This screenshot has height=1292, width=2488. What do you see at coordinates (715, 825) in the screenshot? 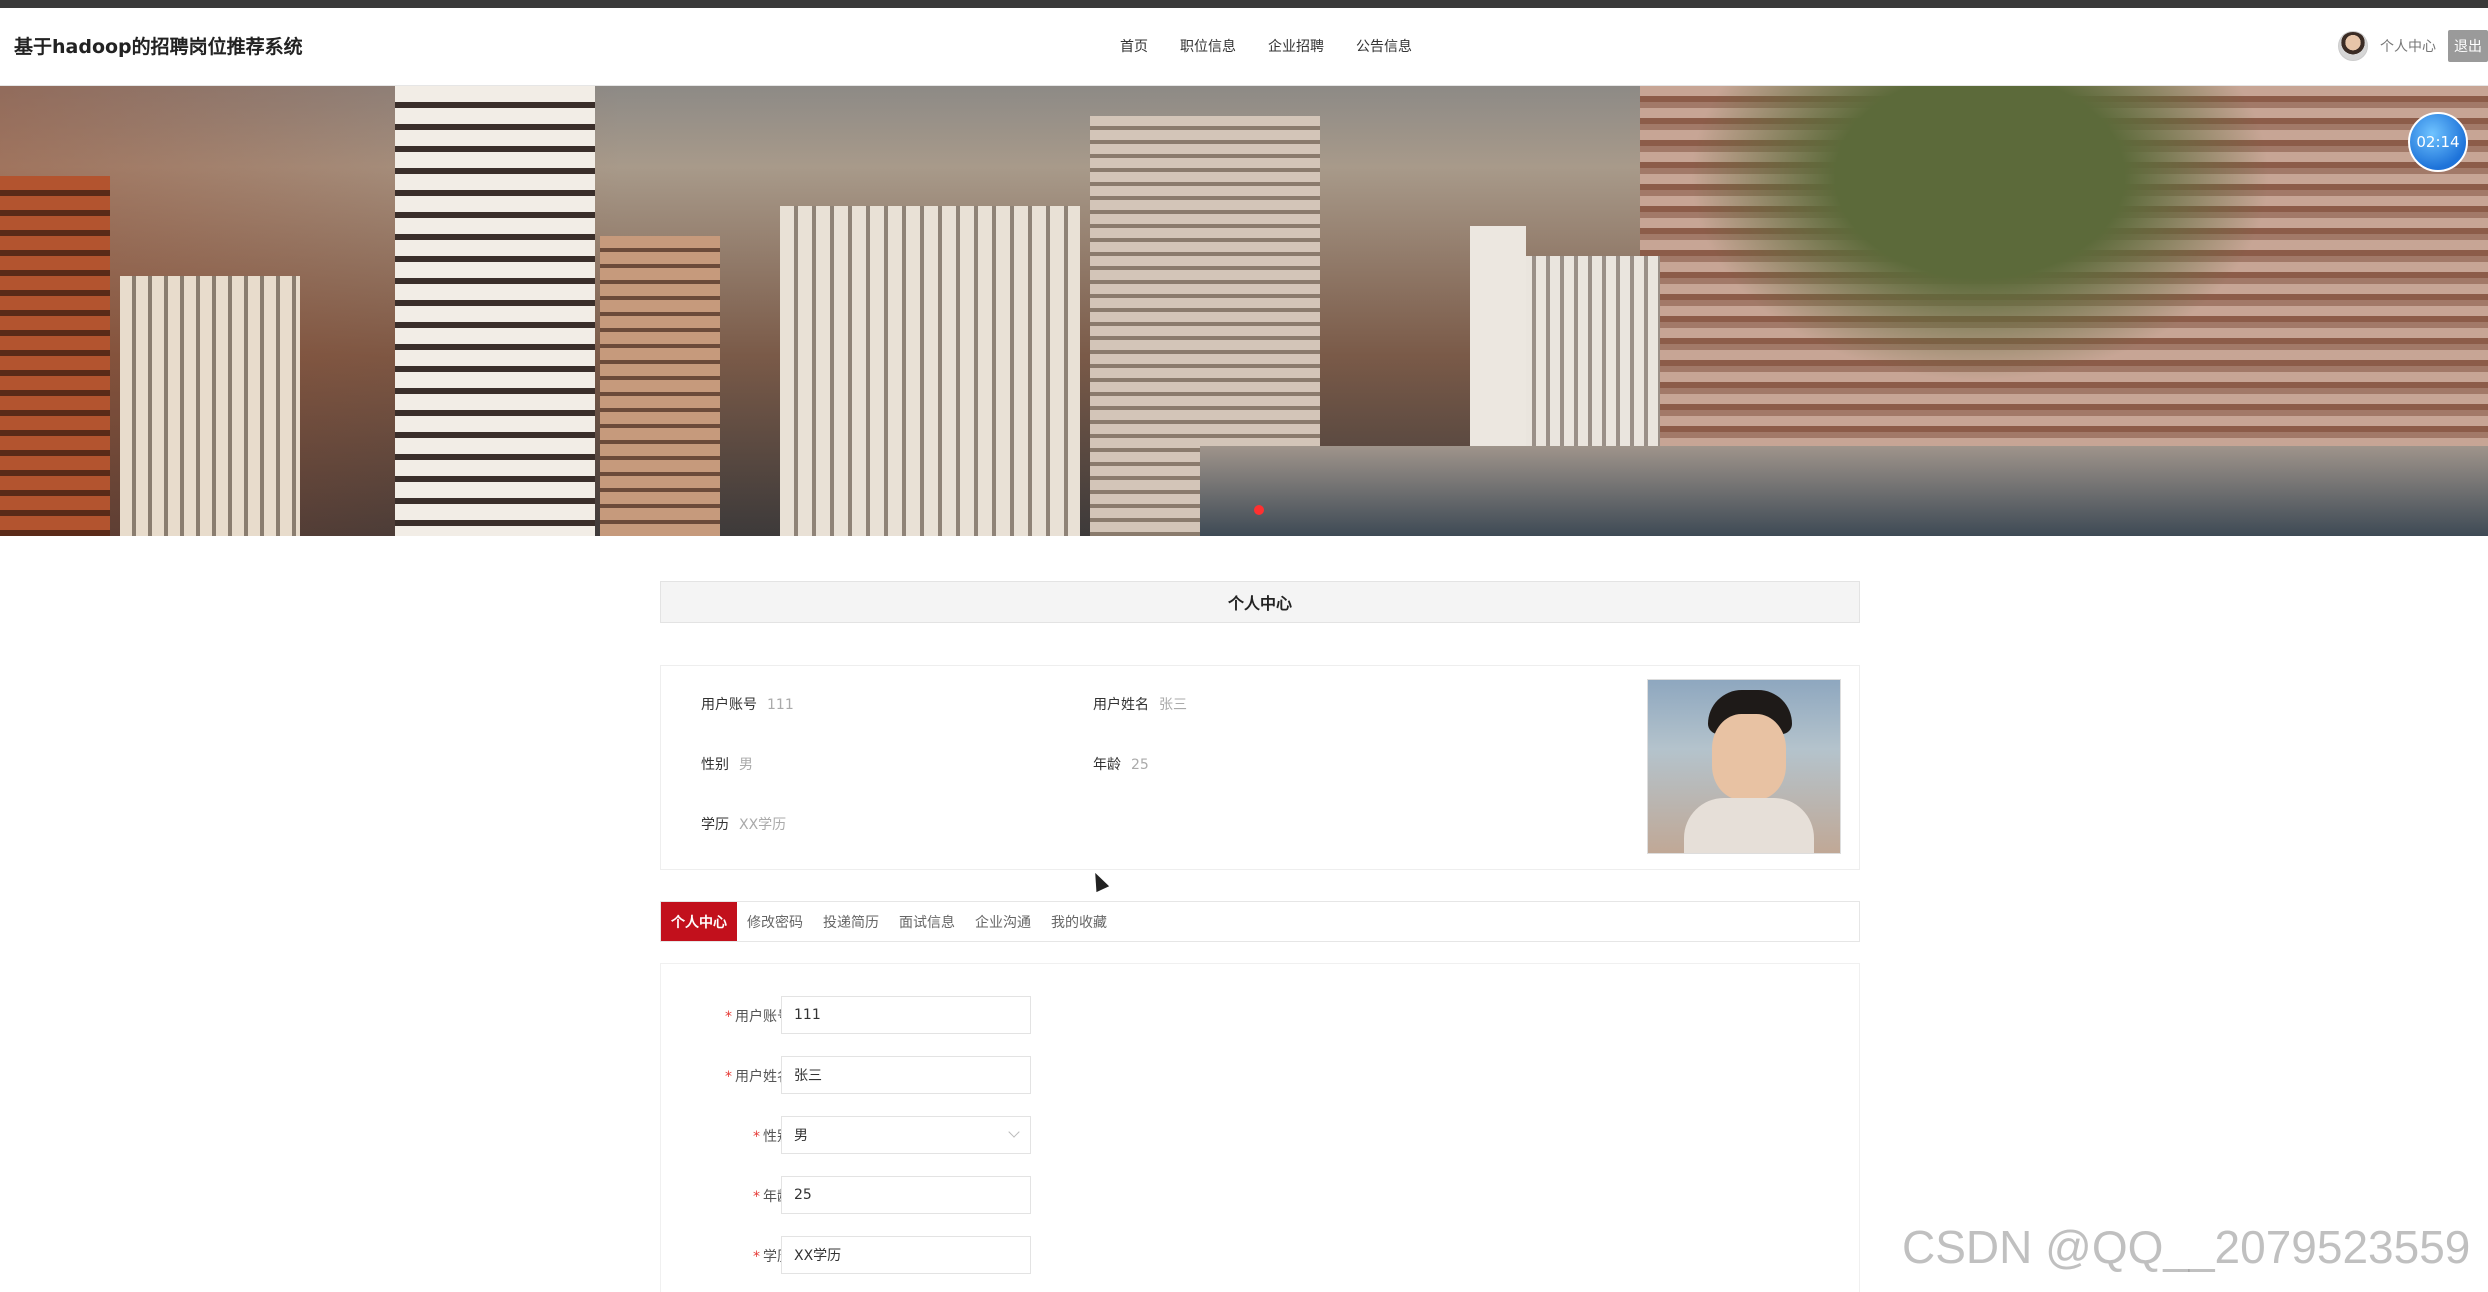
I see `profile-education-label: 学历` at bounding box center [715, 825].